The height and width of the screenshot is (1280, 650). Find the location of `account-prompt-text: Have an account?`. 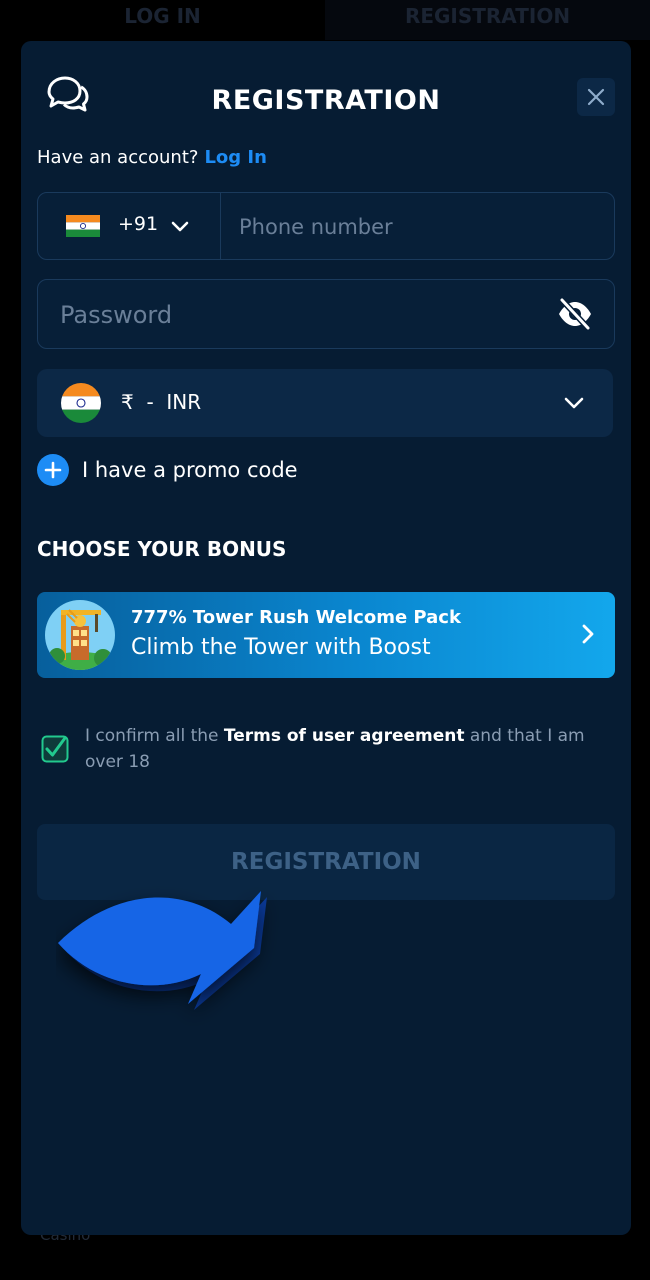

account-prompt-text: Have an account? is located at coordinates (118, 157).